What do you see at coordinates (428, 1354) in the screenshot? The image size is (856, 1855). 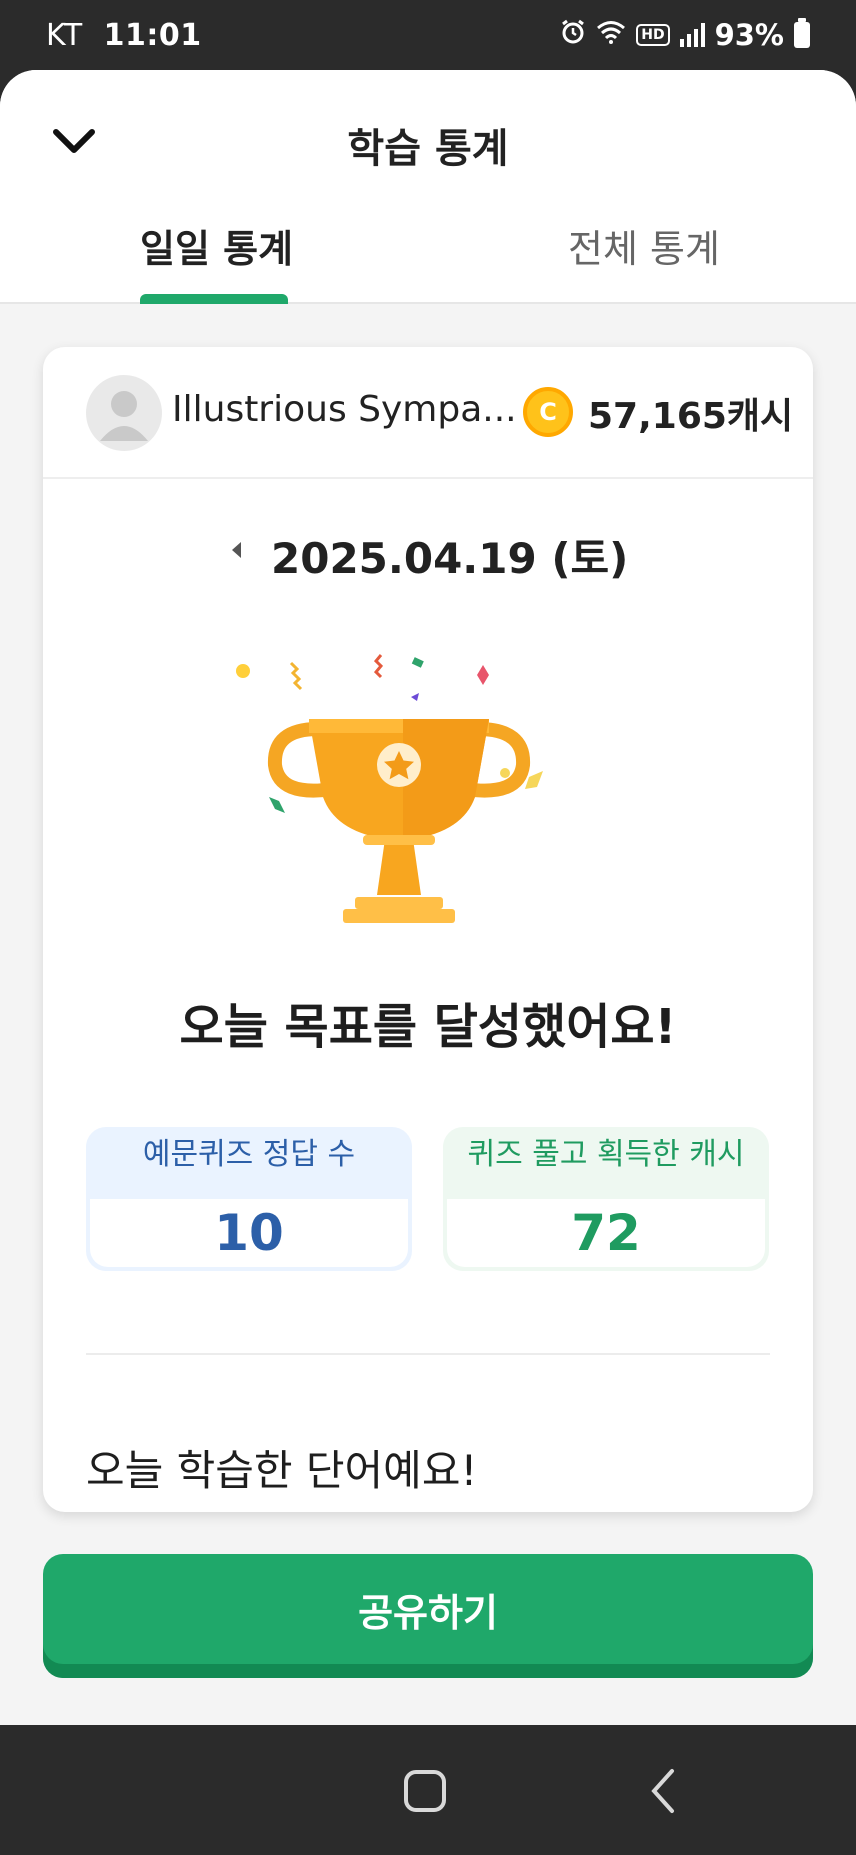 I see `divider` at bounding box center [428, 1354].